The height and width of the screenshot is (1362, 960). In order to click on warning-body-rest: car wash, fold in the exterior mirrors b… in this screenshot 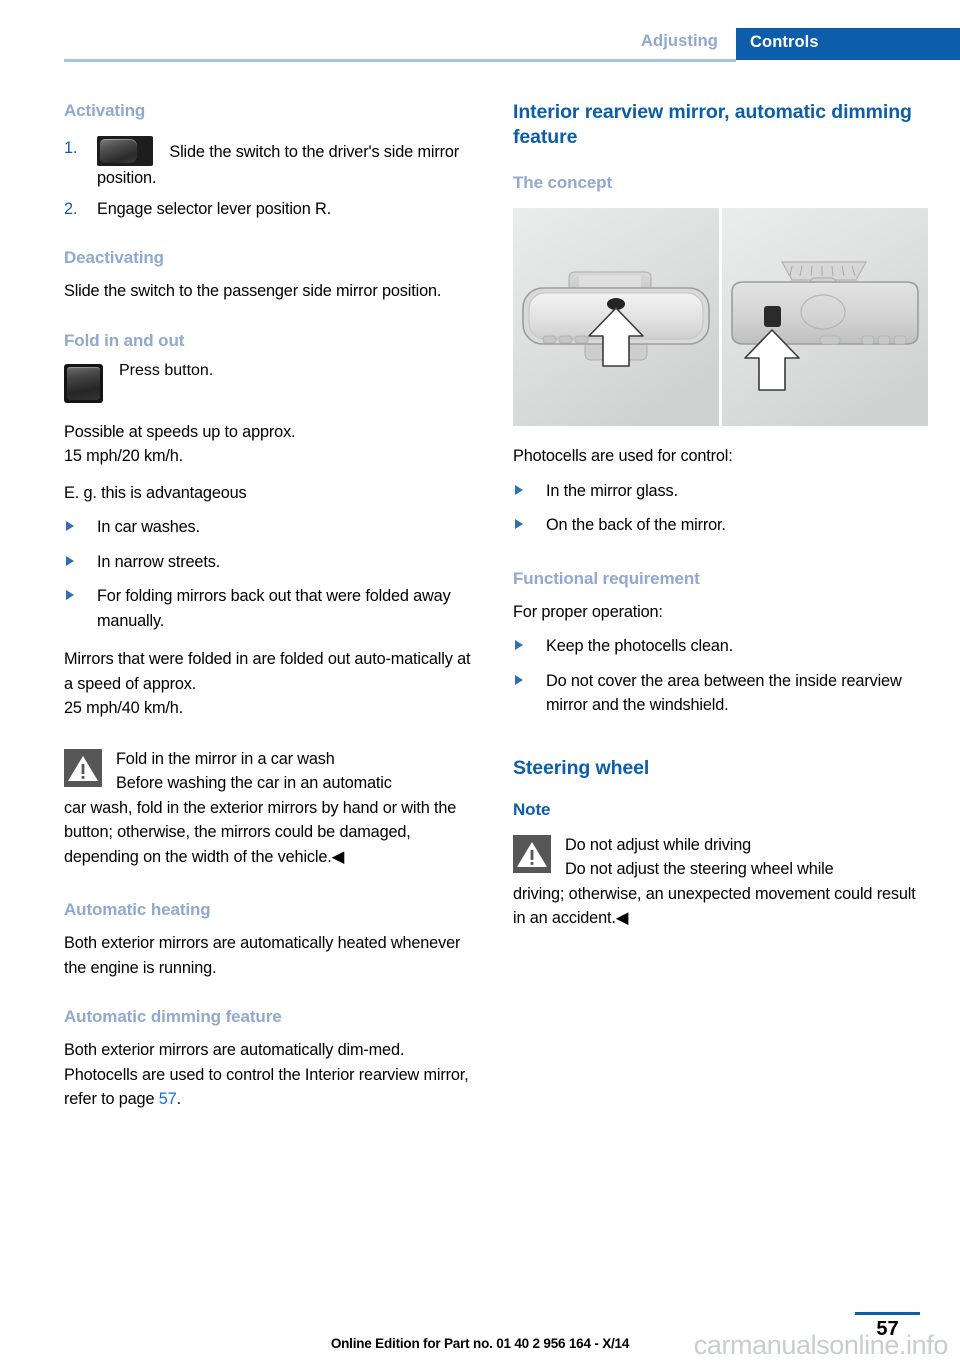, I will do `click(260, 832)`.